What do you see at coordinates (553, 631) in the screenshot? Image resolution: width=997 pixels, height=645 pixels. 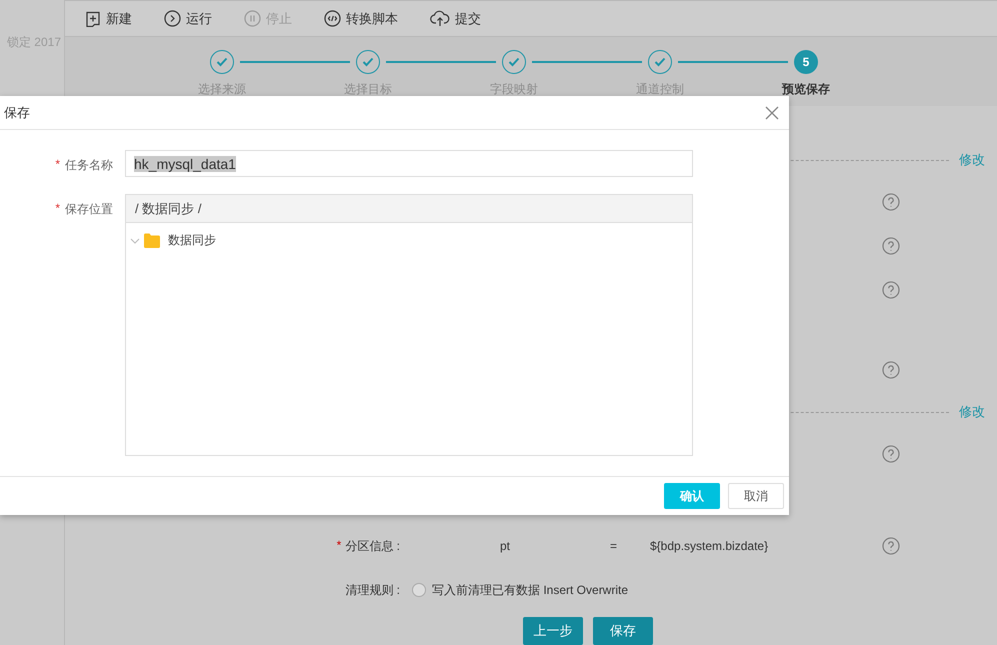 I see `footer-button: 上一步` at bounding box center [553, 631].